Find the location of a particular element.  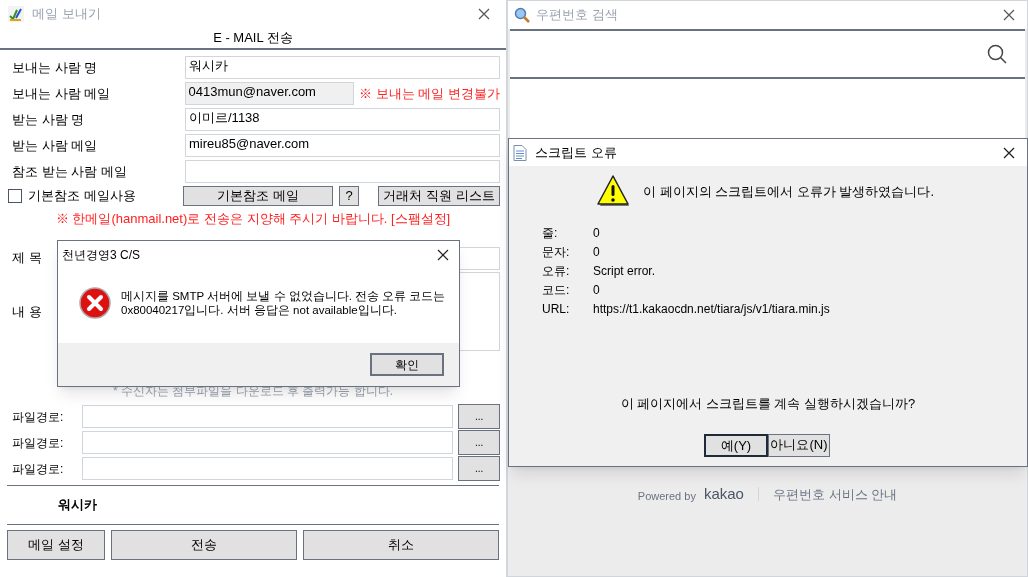

help-button: ? is located at coordinates (349, 195).